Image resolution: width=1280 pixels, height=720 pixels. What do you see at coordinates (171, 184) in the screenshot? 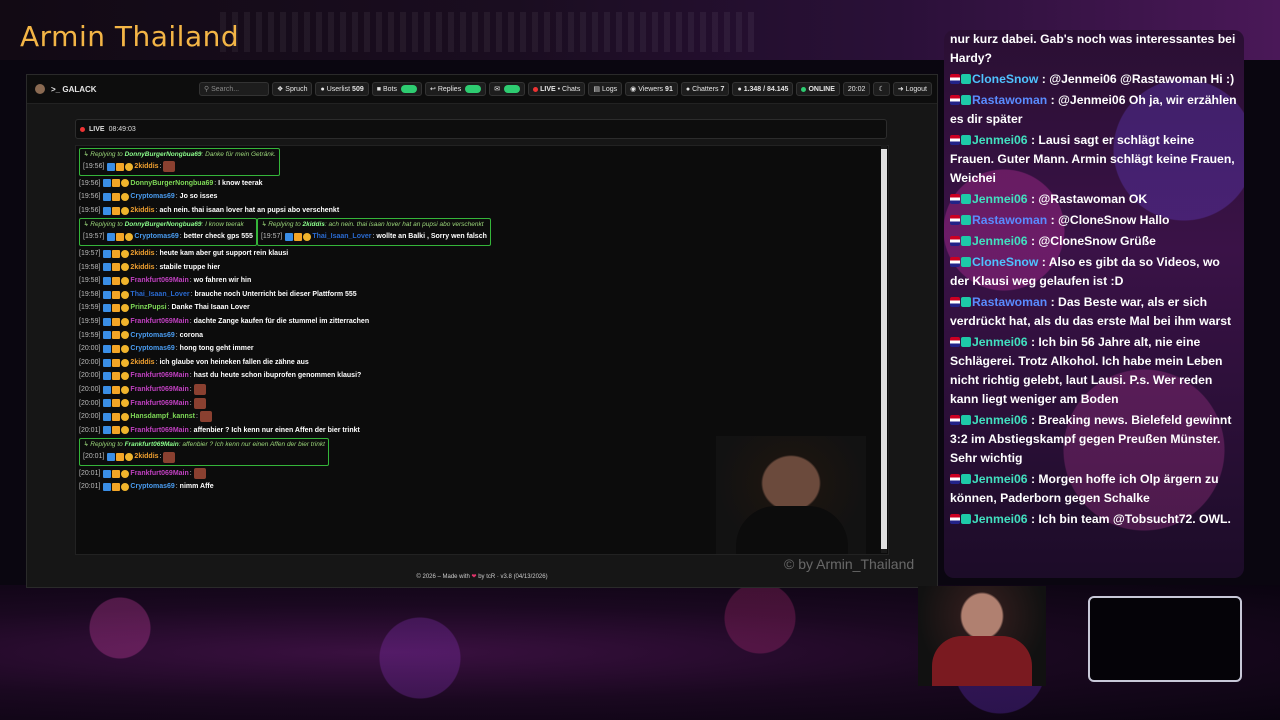
I see `username: DonnyBurgerNongbua69` at bounding box center [171, 184].